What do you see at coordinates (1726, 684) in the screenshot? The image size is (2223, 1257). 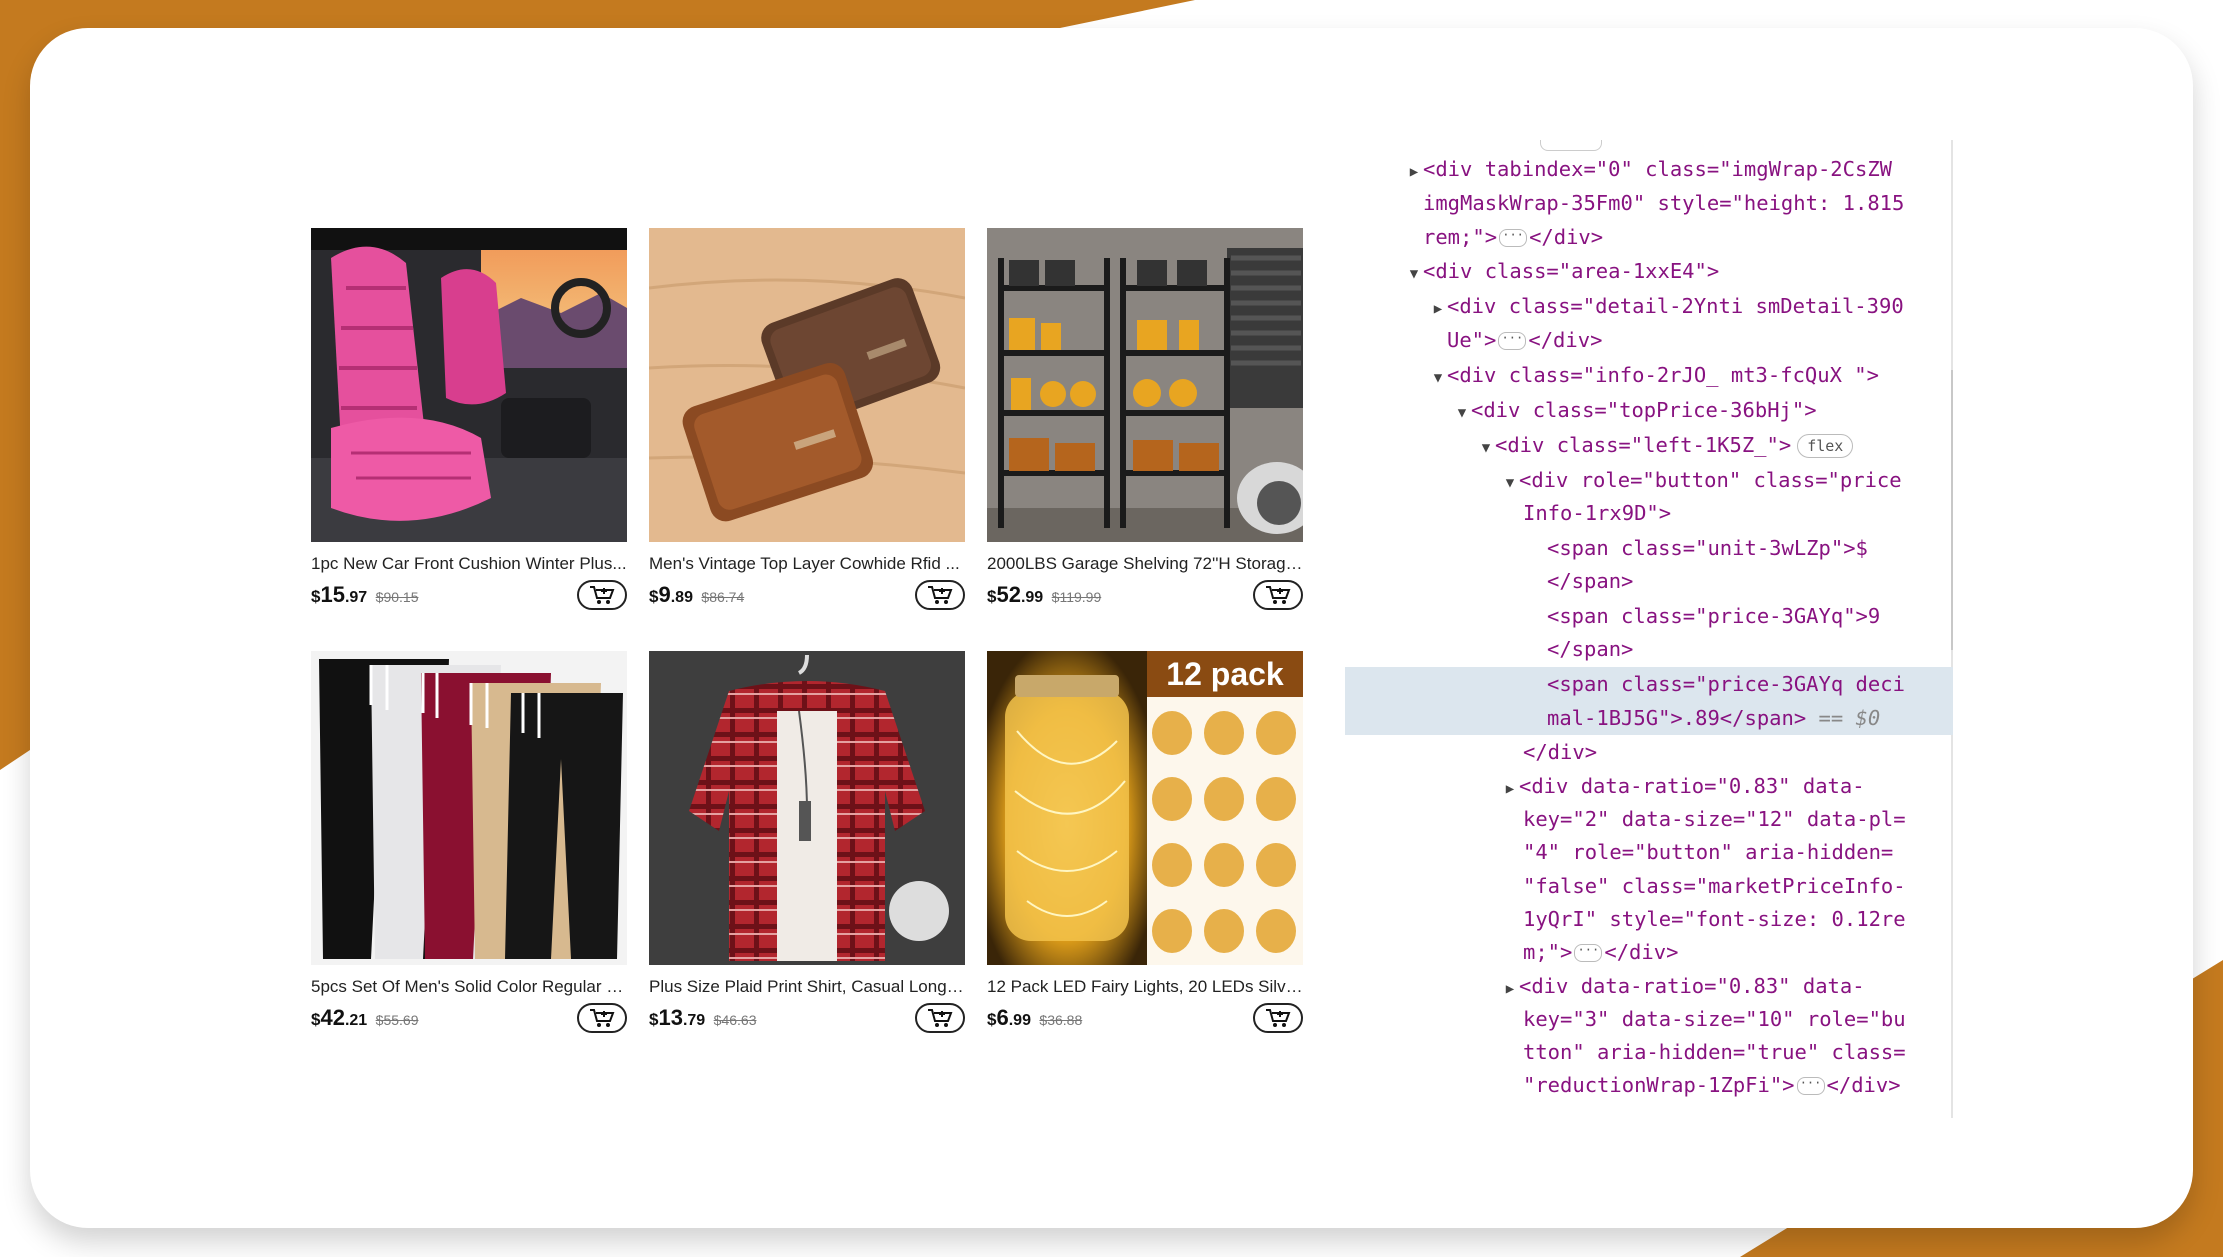 I see `dom-node-text: <span class="price-3GAYq deci` at bounding box center [1726, 684].